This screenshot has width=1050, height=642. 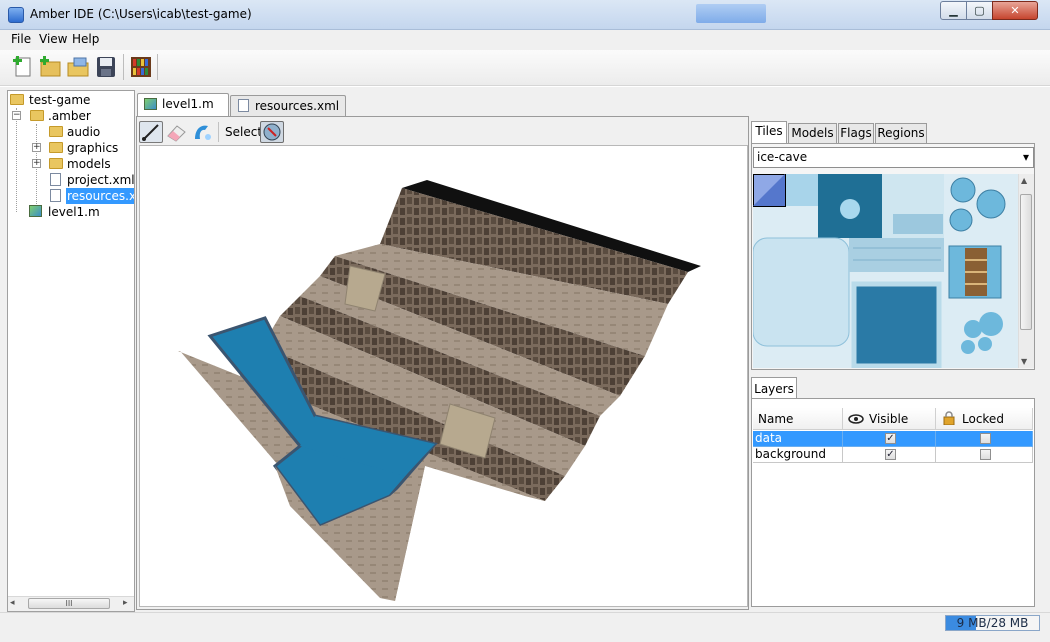 What do you see at coordinates (100, 196) in the screenshot?
I see `tree-item-resources-xml: resources.xml` at bounding box center [100, 196].